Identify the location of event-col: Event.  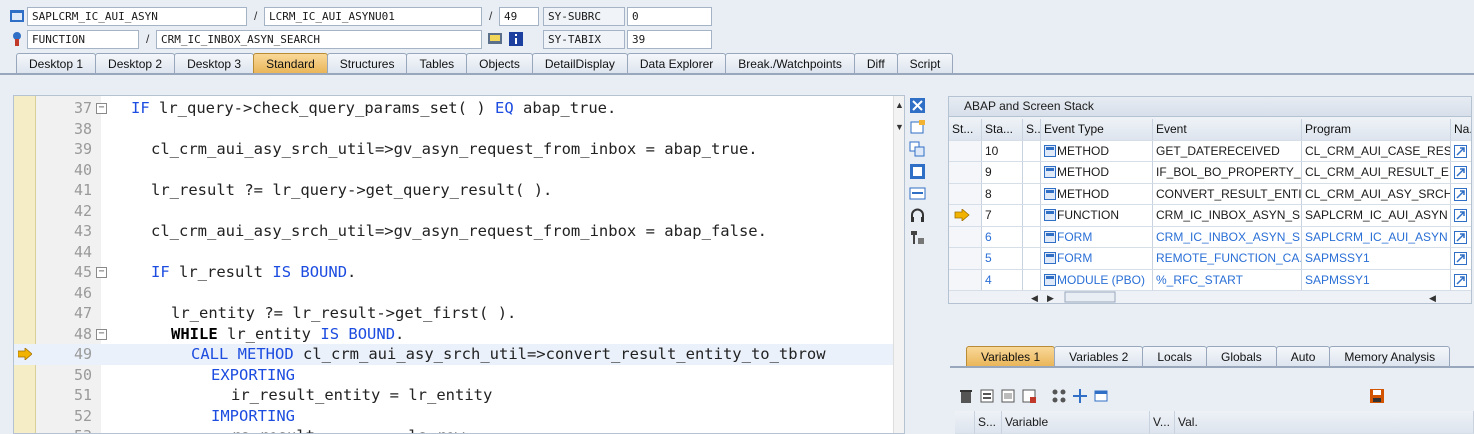
(1227, 130).